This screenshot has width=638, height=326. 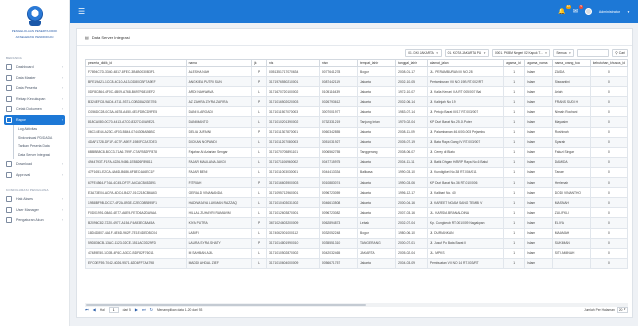 I want to click on sidebar-subitem-log-aktivitas: Log Aktivitas, so click(x=34, y=129).